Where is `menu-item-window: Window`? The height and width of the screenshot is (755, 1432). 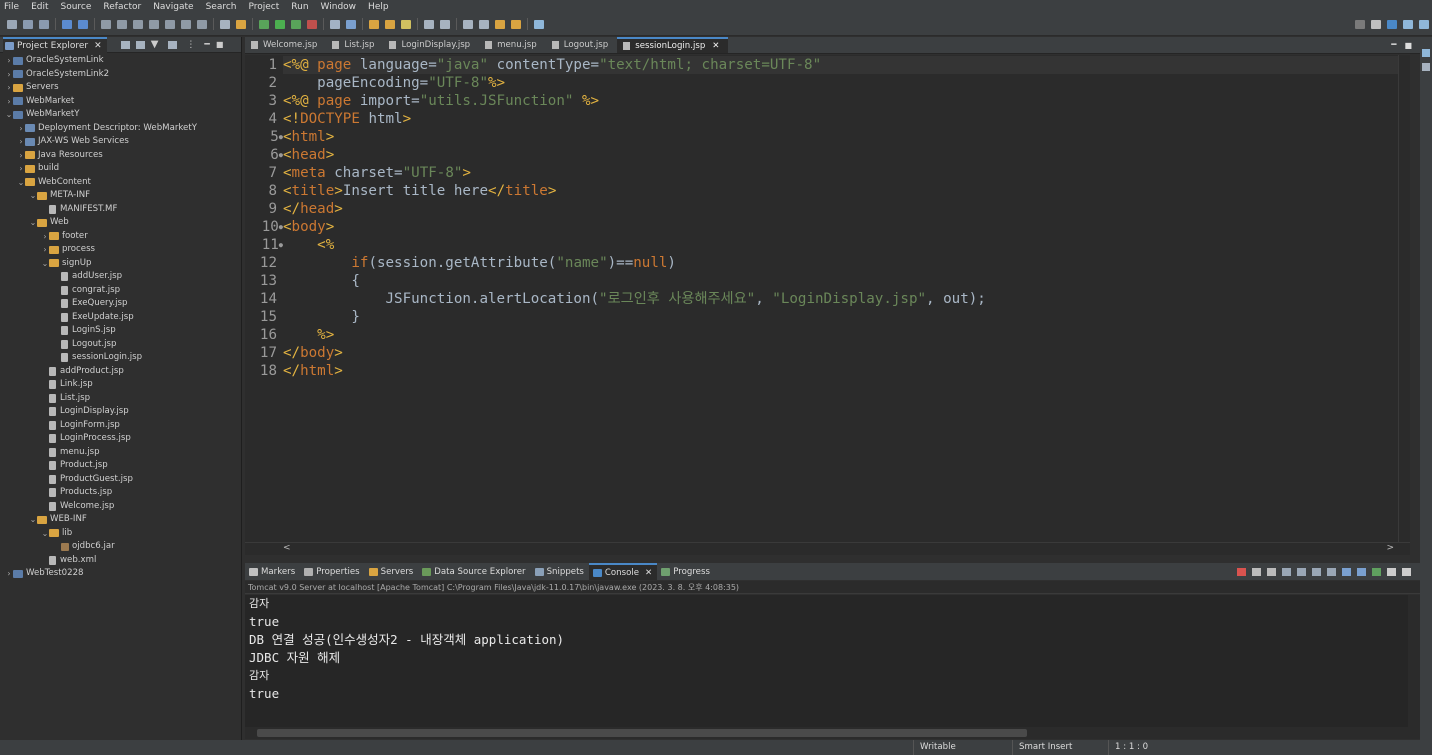
menu-item-window: Window is located at coordinates (341, 7).